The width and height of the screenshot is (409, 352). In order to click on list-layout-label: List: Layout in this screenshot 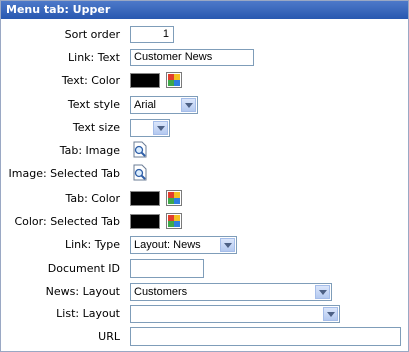, I will do `click(88, 313)`.